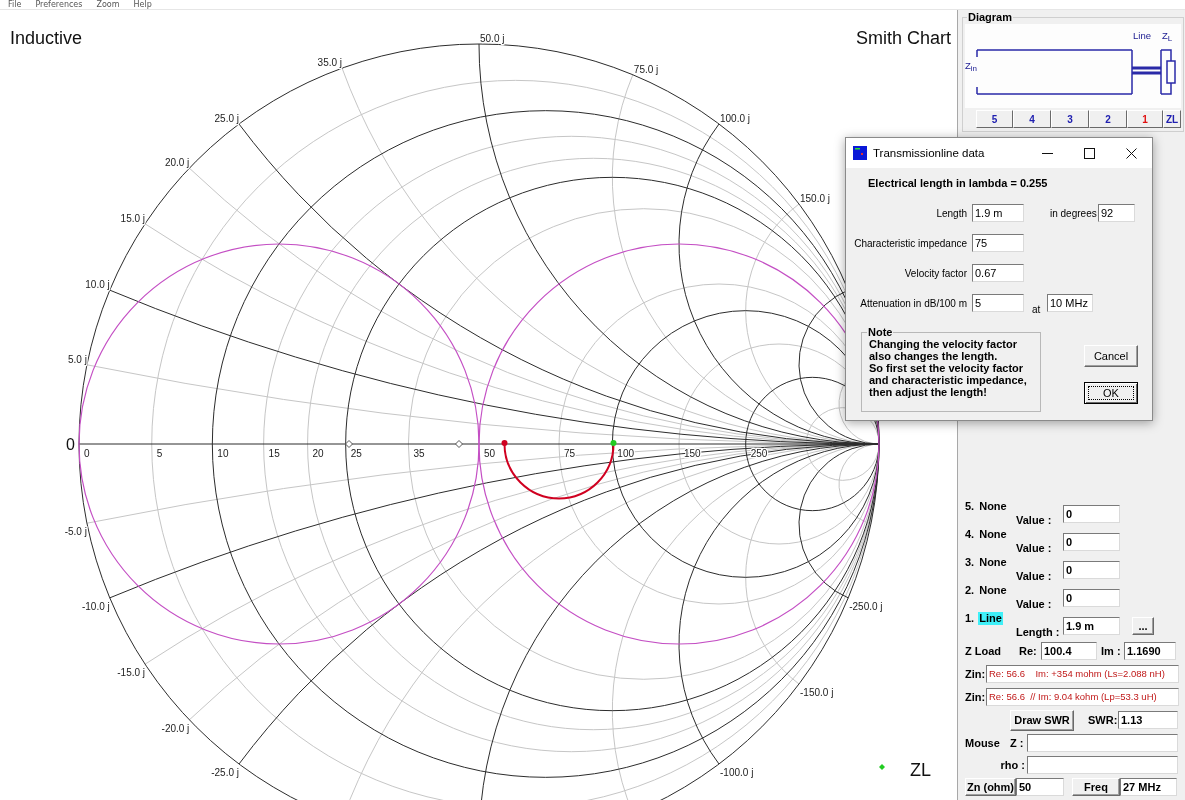 Image resolution: width=1185 pixels, height=800 pixels. I want to click on resistance-label: 25, so click(356, 453).